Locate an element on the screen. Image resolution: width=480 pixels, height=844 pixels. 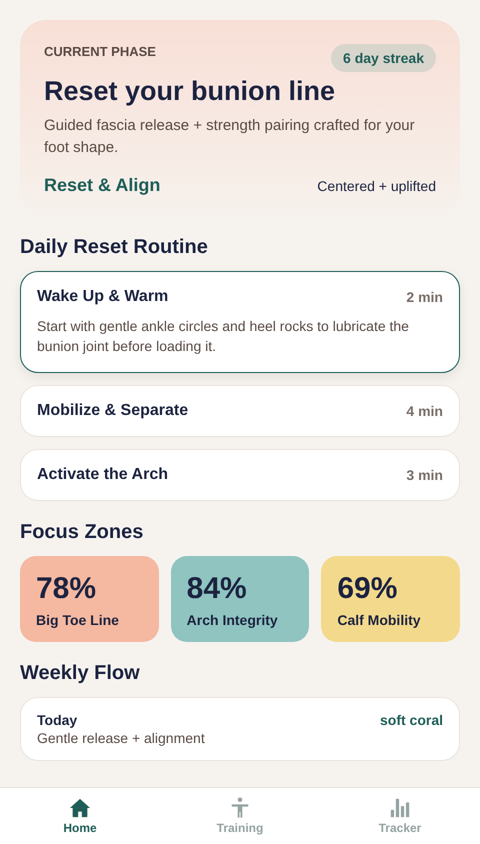
section-heading: Focus Zones is located at coordinates (82, 532).